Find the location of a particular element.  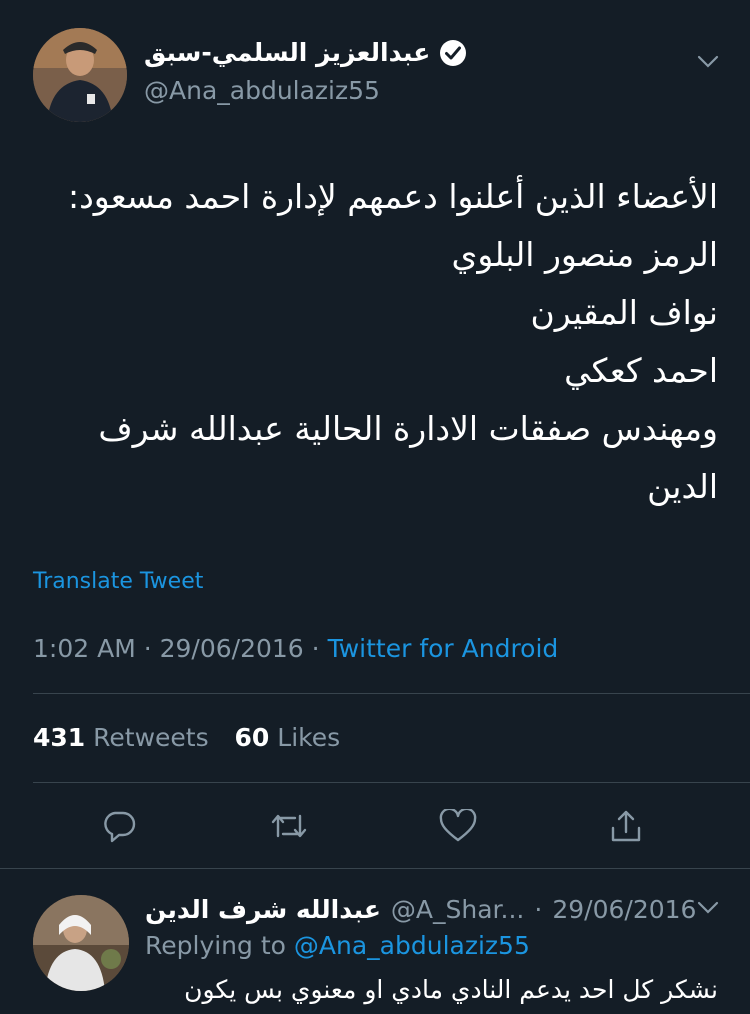

reply-chevron-down-icon is located at coordinates (708, 908).